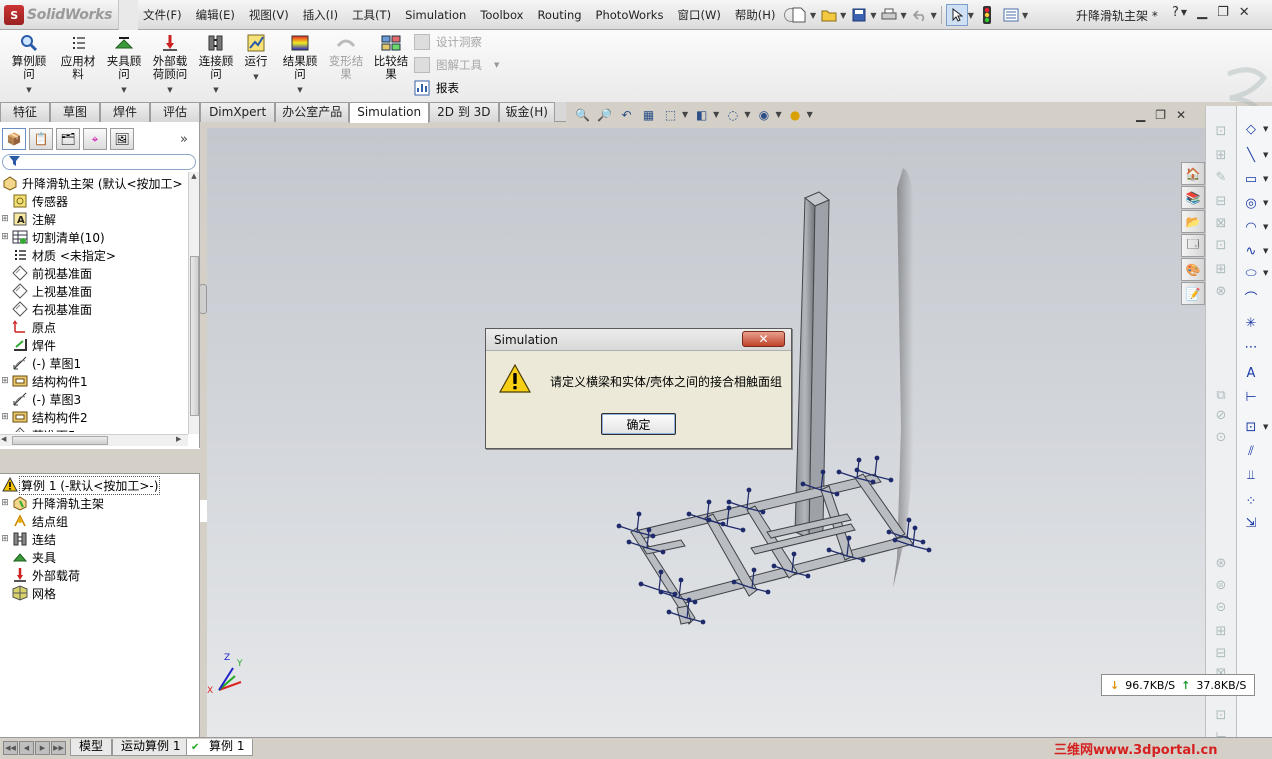  What do you see at coordinates (1254, 155) in the screenshot?
I see `line-icon: ╲ ▼` at bounding box center [1254, 155].